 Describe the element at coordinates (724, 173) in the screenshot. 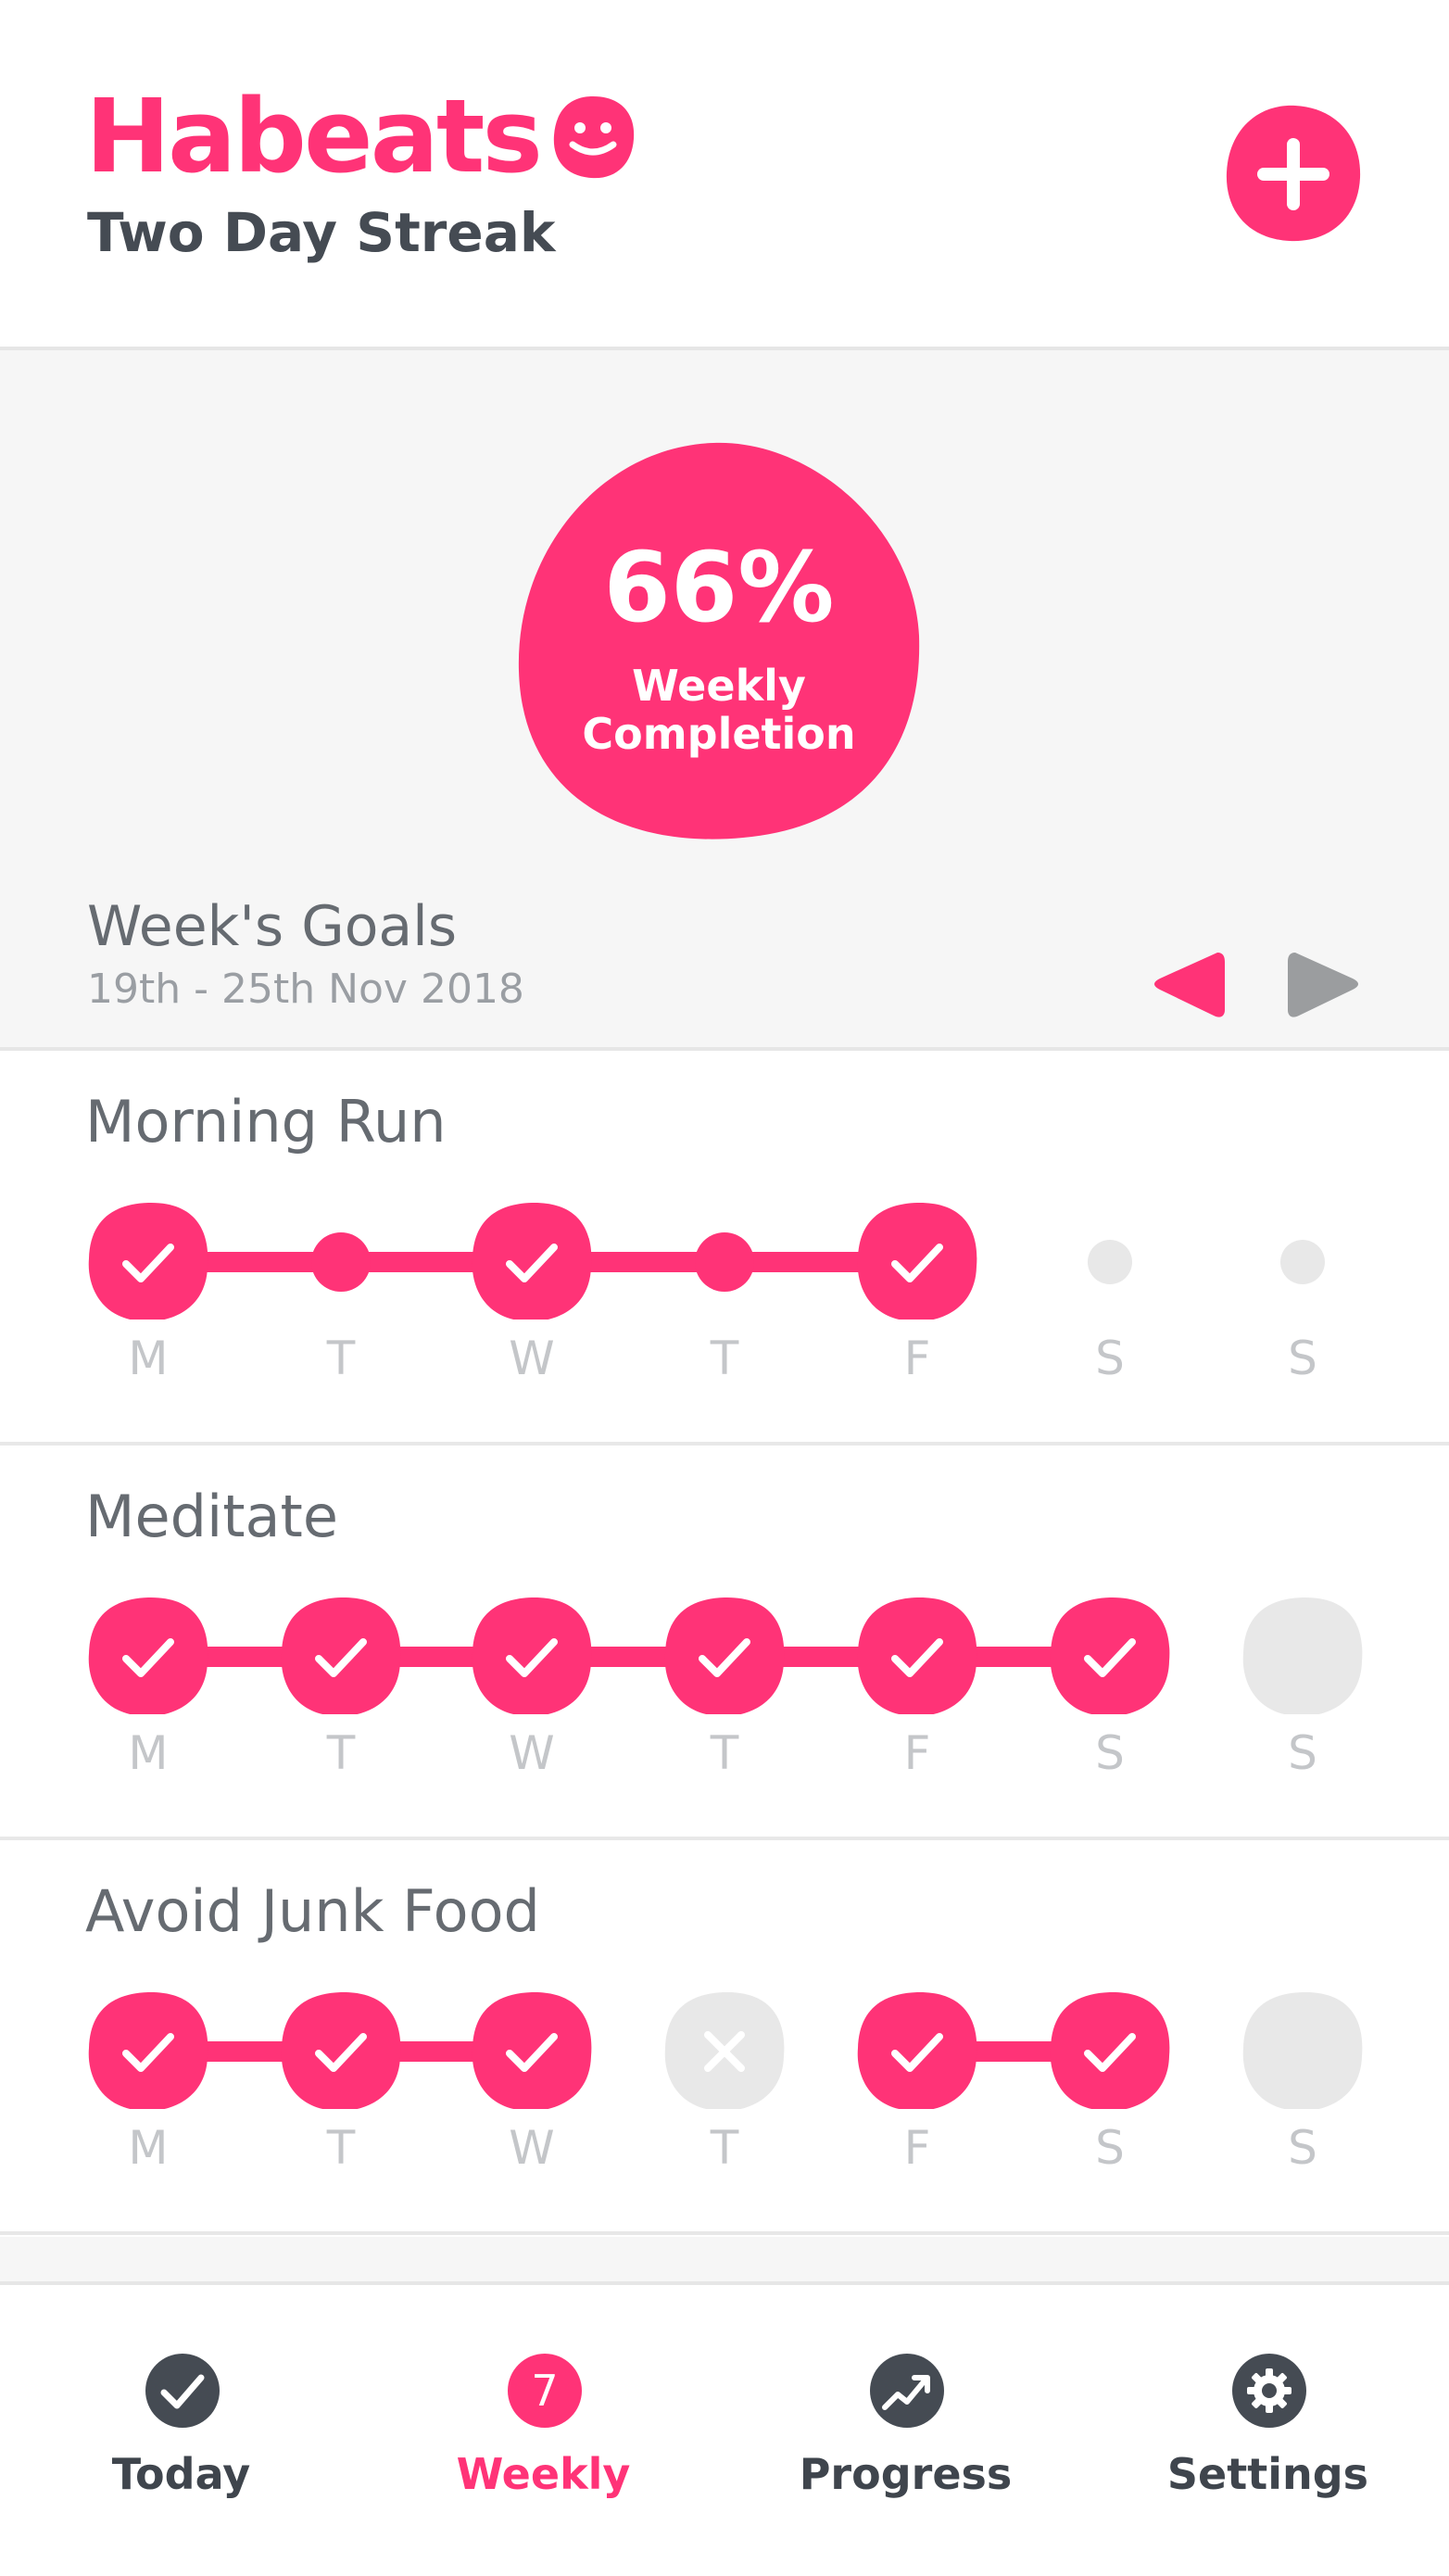

I see `app-header: Habeats Two Day Streak` at that location.